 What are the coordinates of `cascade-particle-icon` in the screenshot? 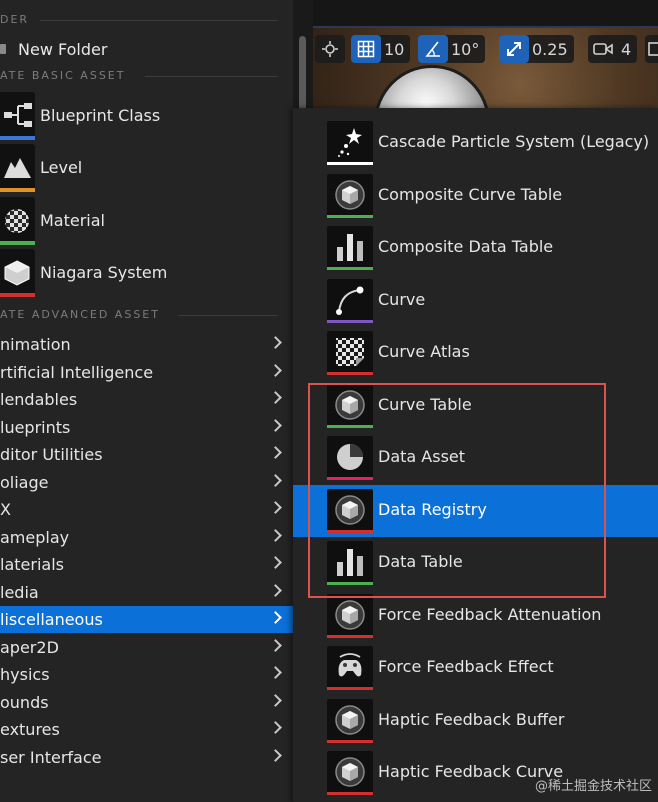 It's located at (350, 143).